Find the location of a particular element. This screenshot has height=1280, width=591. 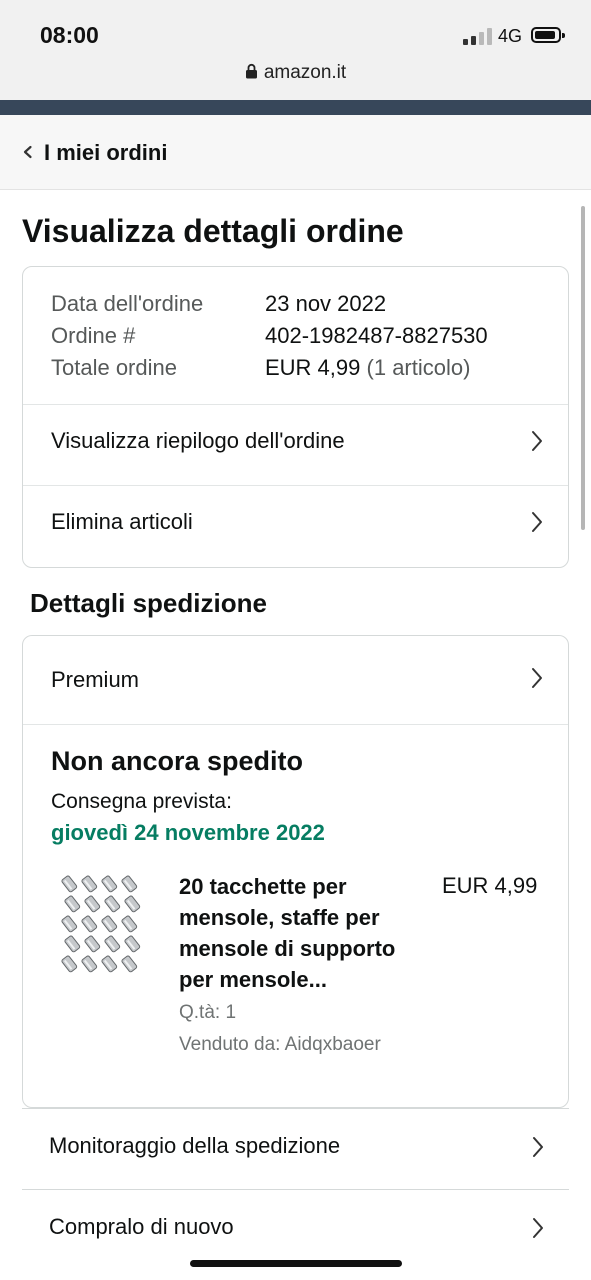

order-total-value: EUR 4,99 (1 articolo) is located at coordinates (367, 368).